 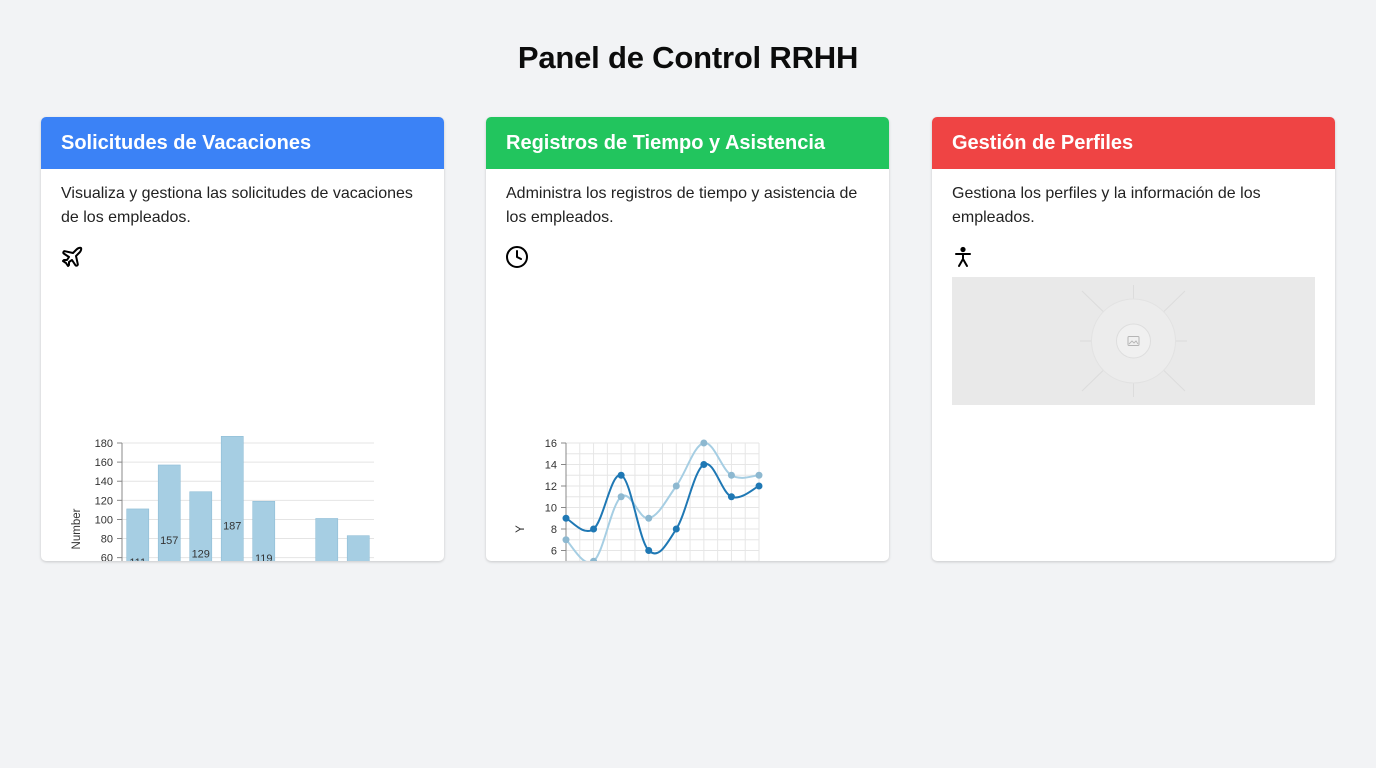 What do you see at coordinates (554, 552) in the screenshot?
I see `y-tick-label: 6` at bounding box center [554, 552].